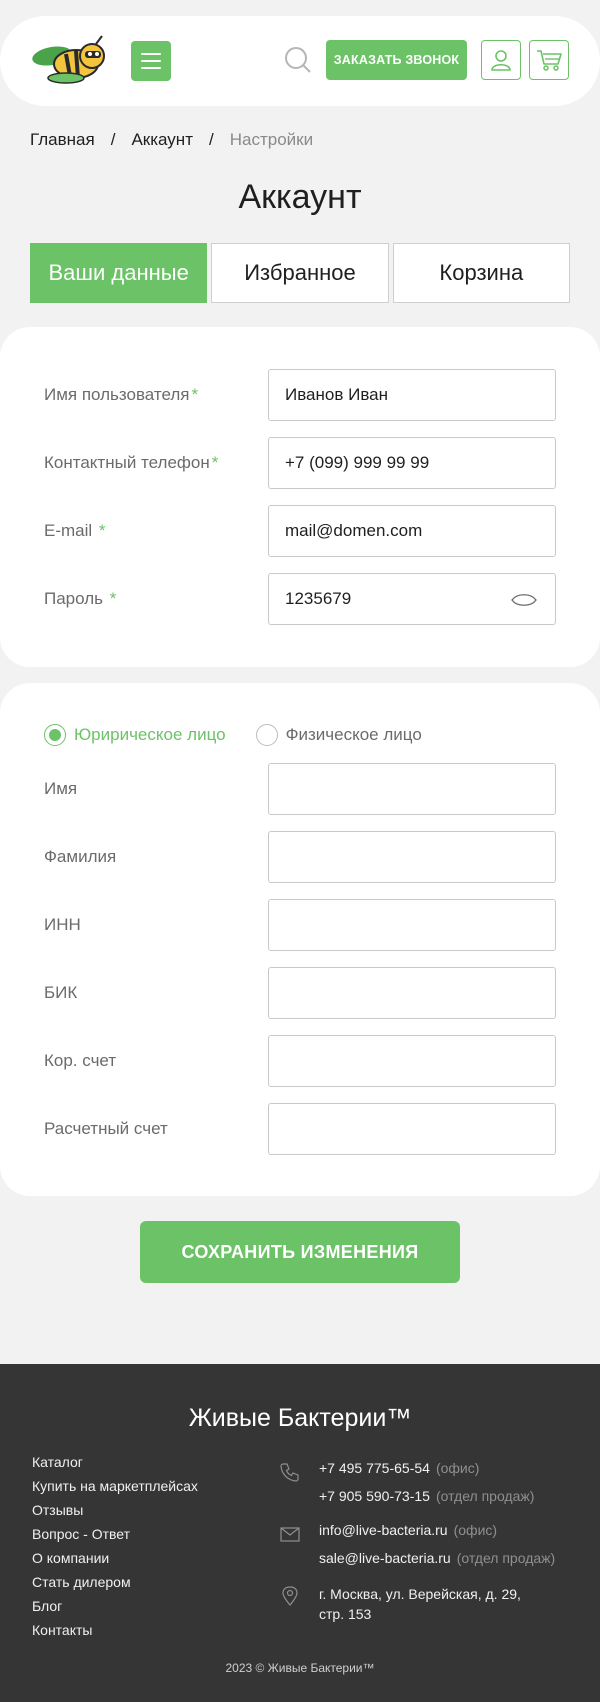 This screenshot has width=600, height=1702. I want to click on phone-input: +7 (099) 999 99 99, so click(412, 463).